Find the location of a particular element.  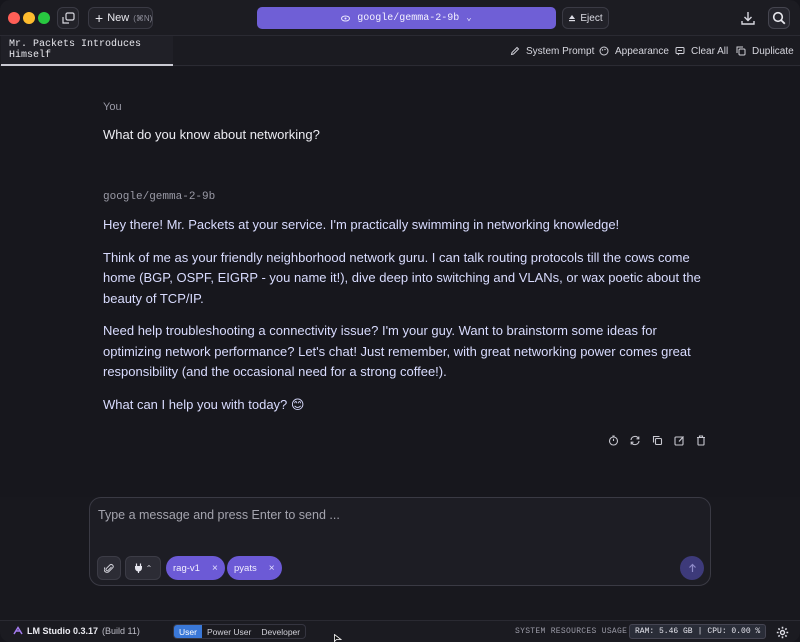

new-chat-icon is located at coordinates (68, 17).